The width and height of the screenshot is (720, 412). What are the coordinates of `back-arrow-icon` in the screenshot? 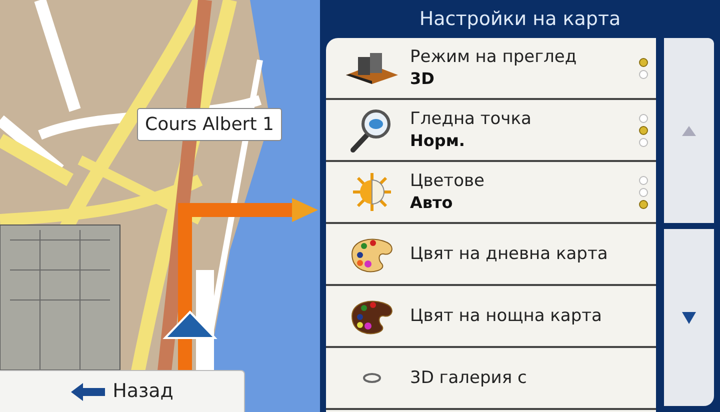 It's located at (87, 391).